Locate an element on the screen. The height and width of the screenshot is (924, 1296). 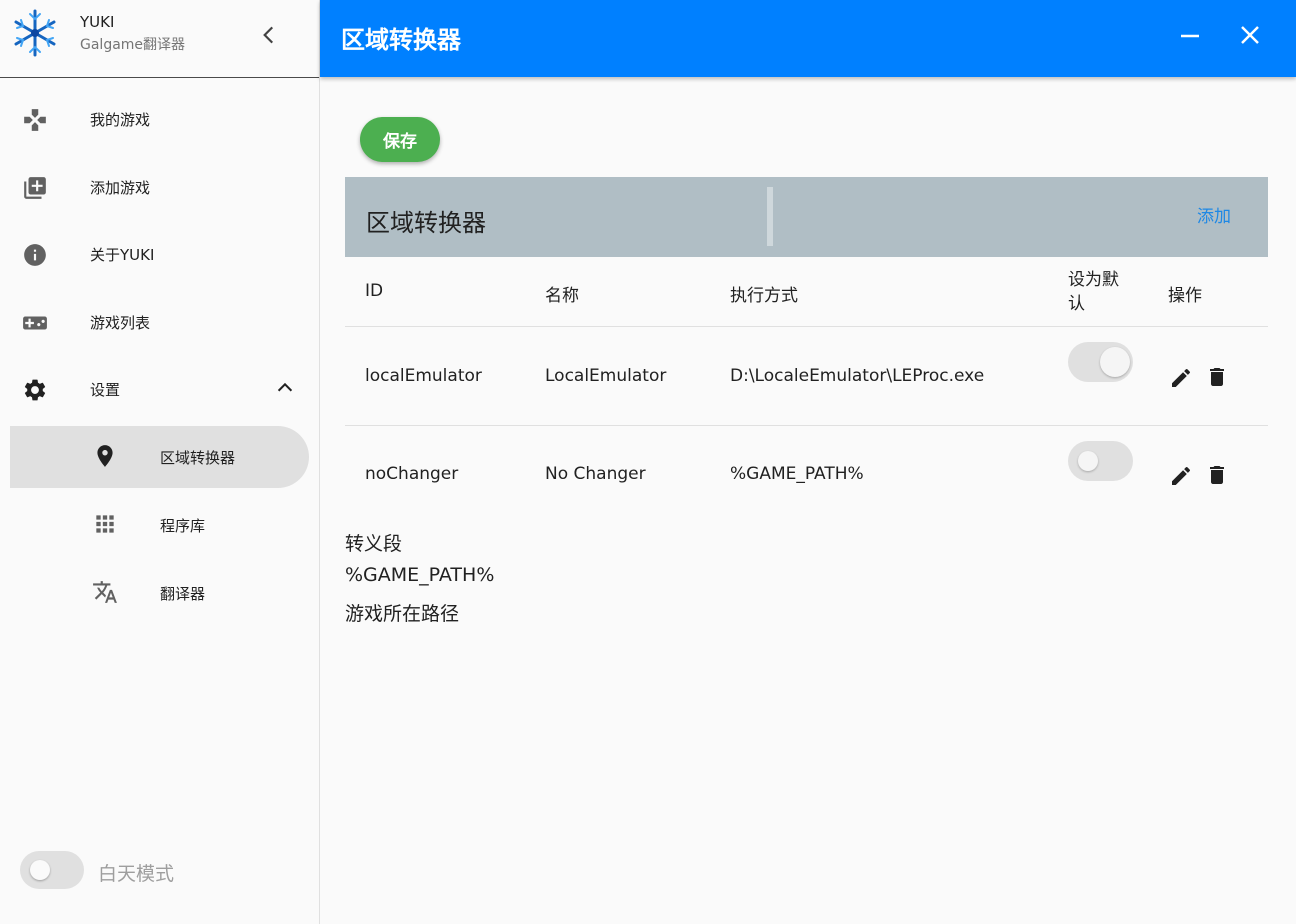
column-header-name: 名称 is located at coordinates (562, 293).